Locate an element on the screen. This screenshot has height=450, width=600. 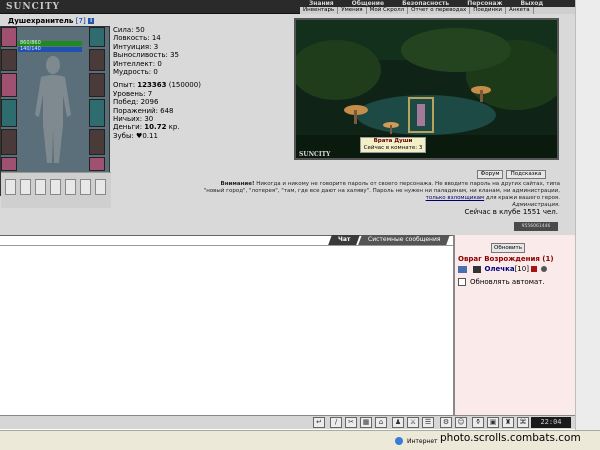
bag-icon: ▣ is located at coordinates (493, 422).